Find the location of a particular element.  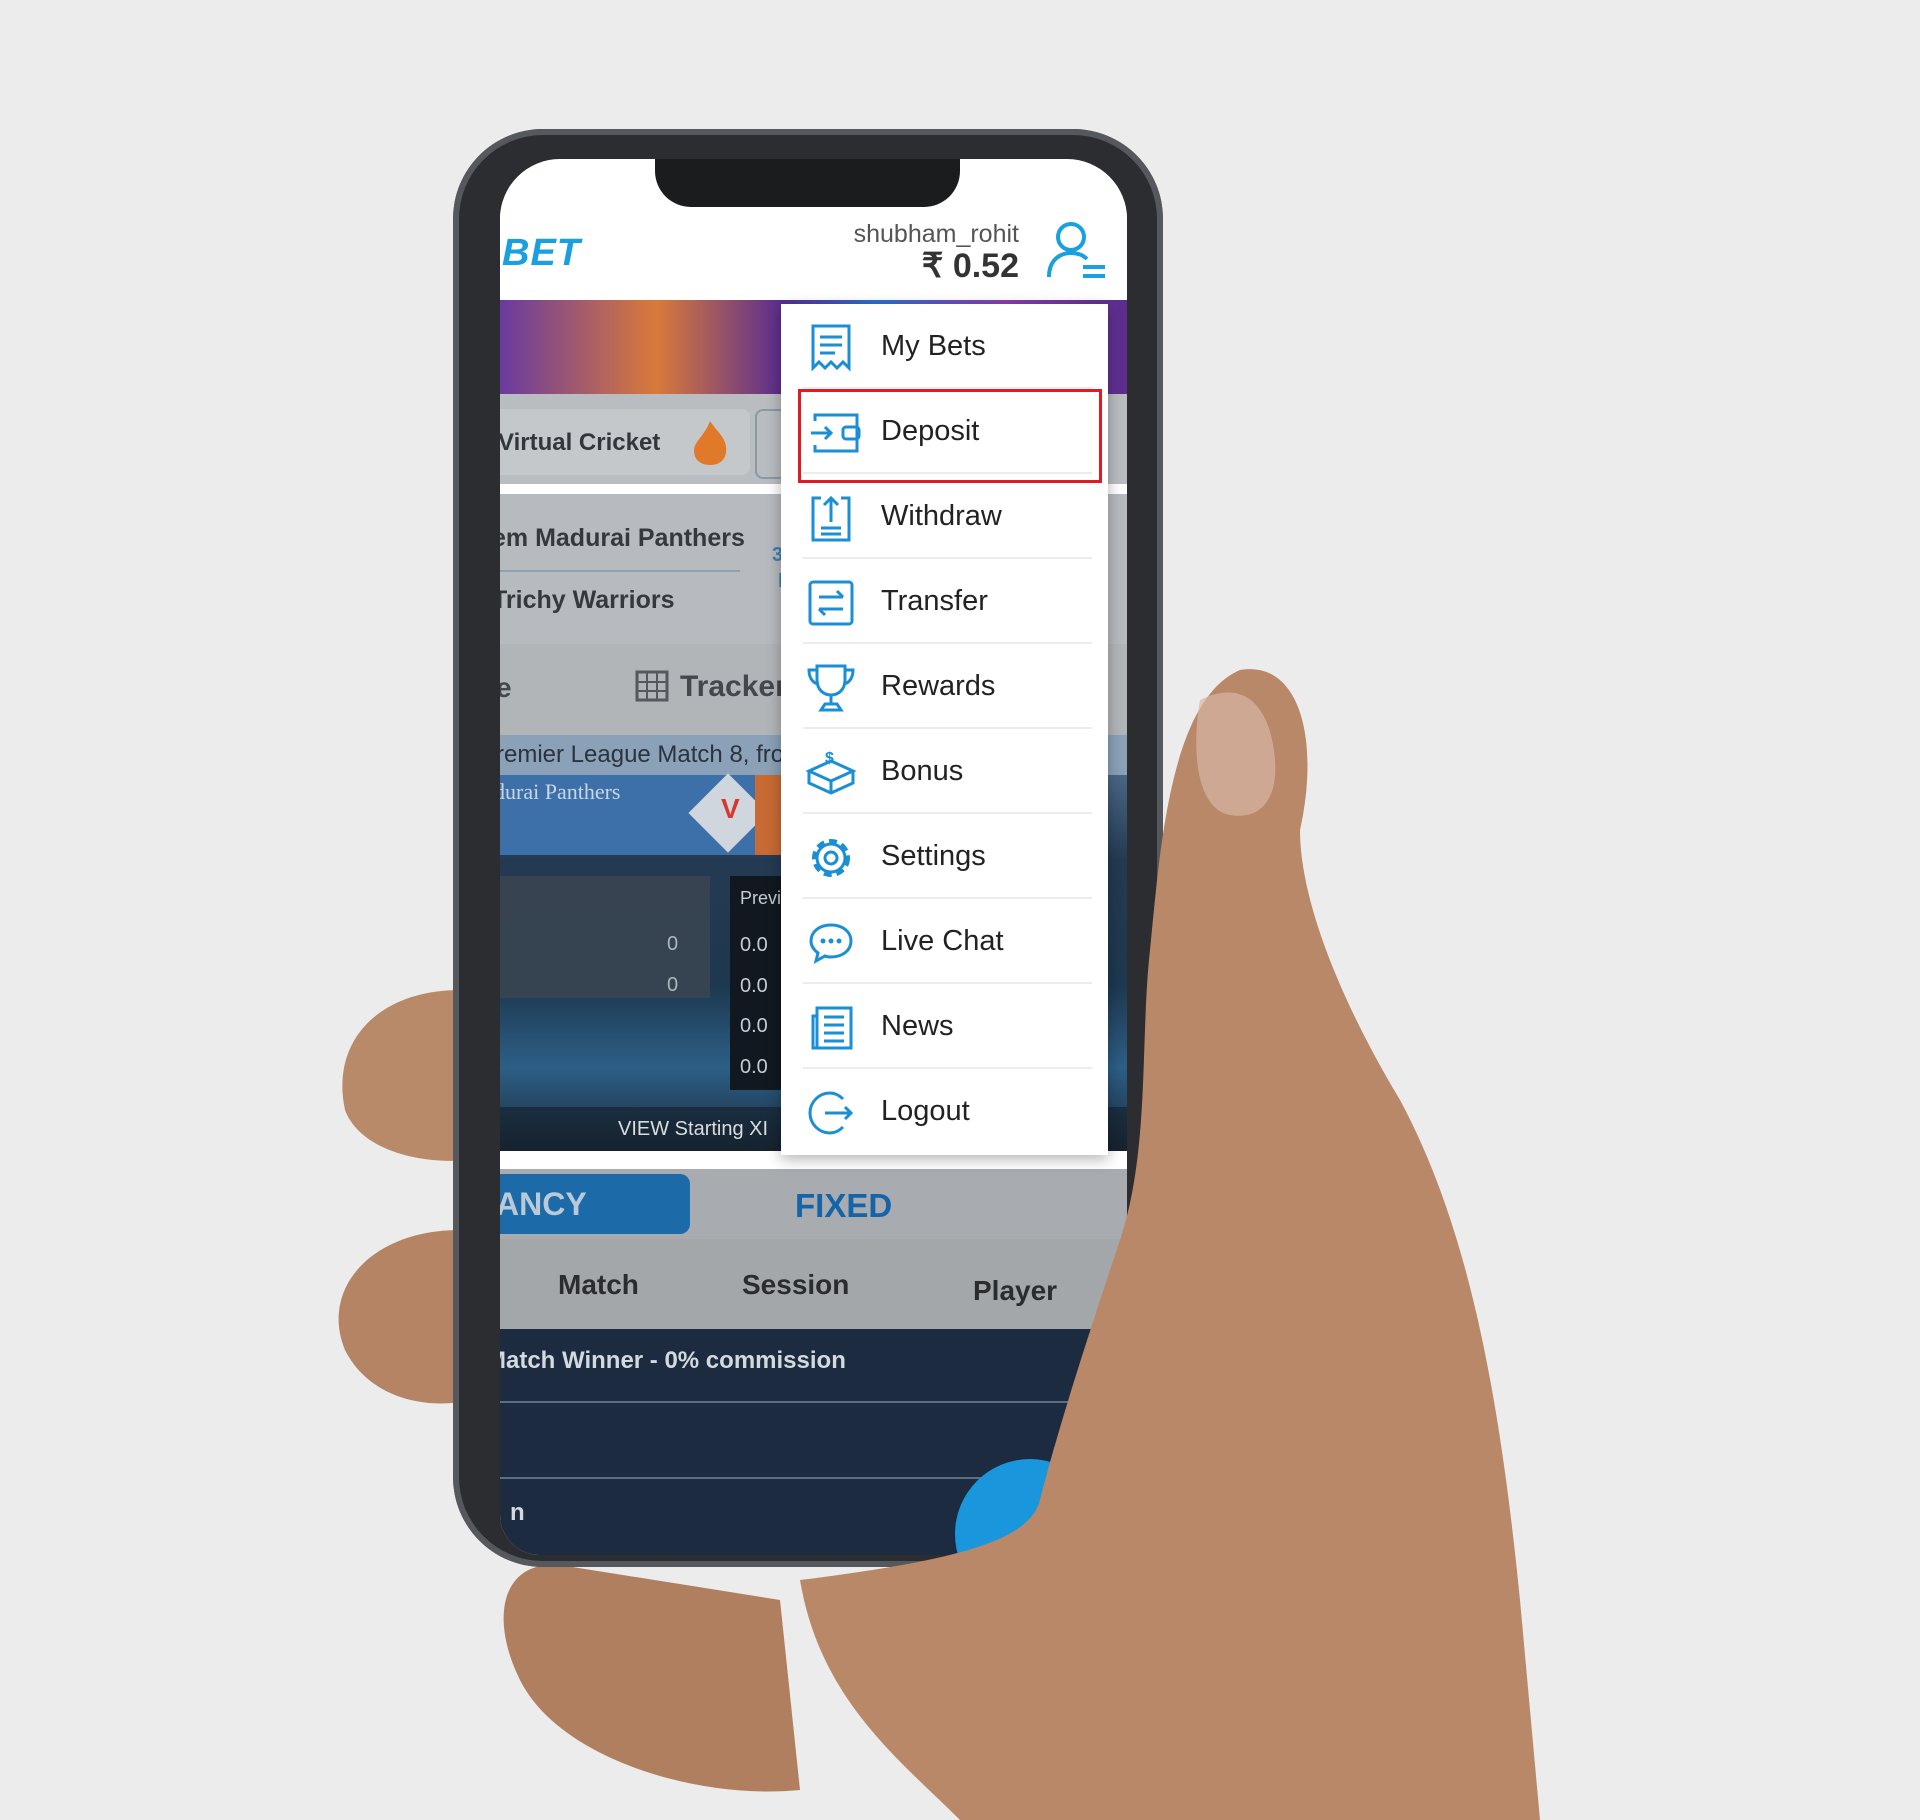

menu-item-news: News is located at coordinates (944, 1026).